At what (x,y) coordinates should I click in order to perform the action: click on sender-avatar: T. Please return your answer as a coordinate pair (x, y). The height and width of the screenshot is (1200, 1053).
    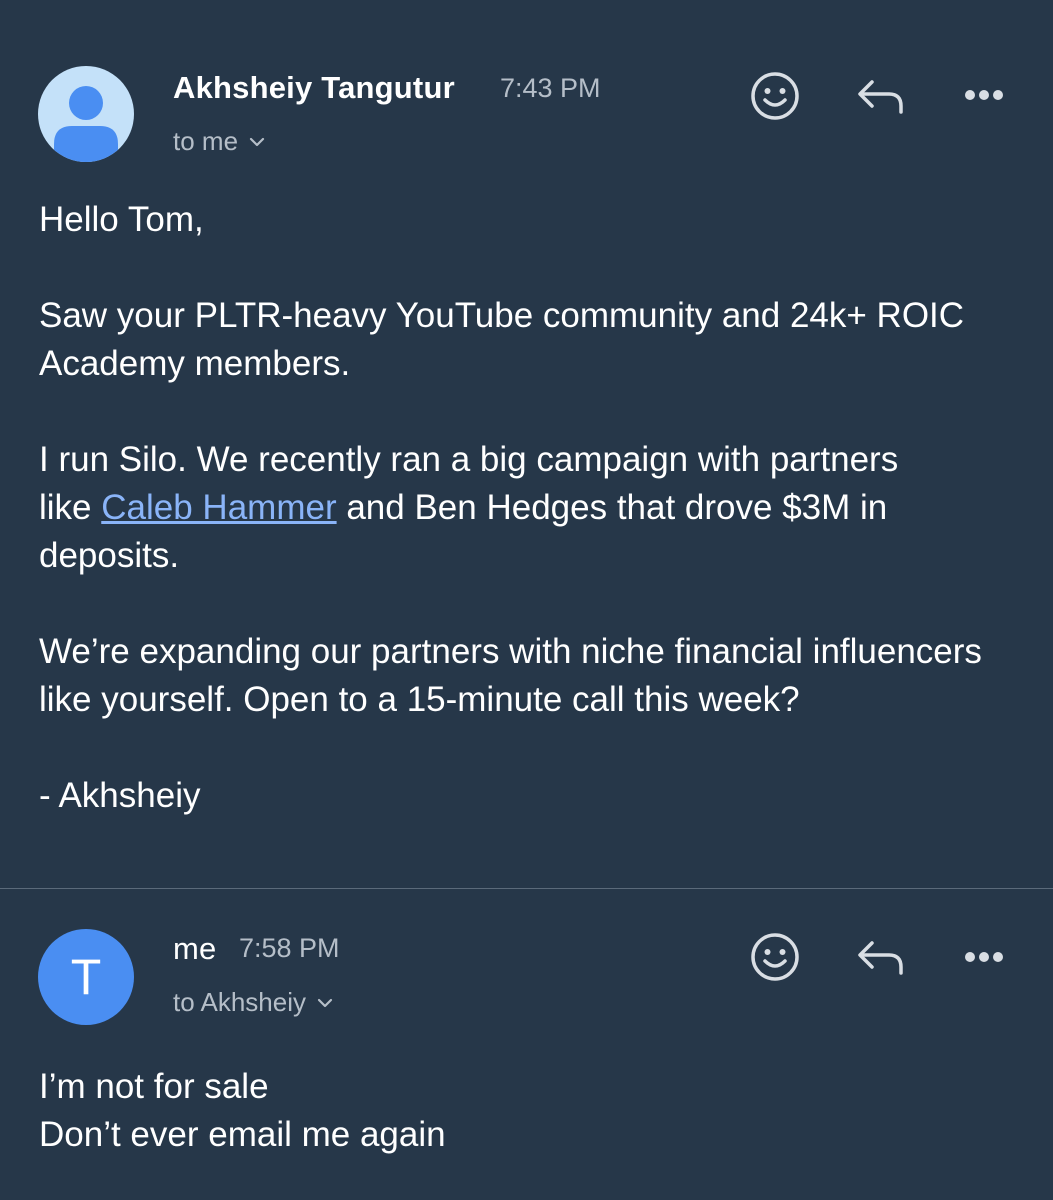
    Looking at the image, I should click on (86, 977).